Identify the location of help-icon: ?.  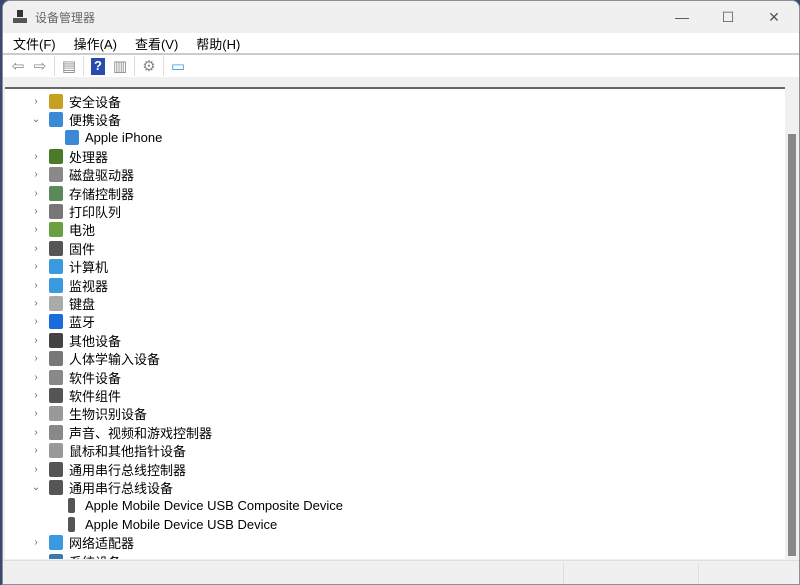
(98, 66).